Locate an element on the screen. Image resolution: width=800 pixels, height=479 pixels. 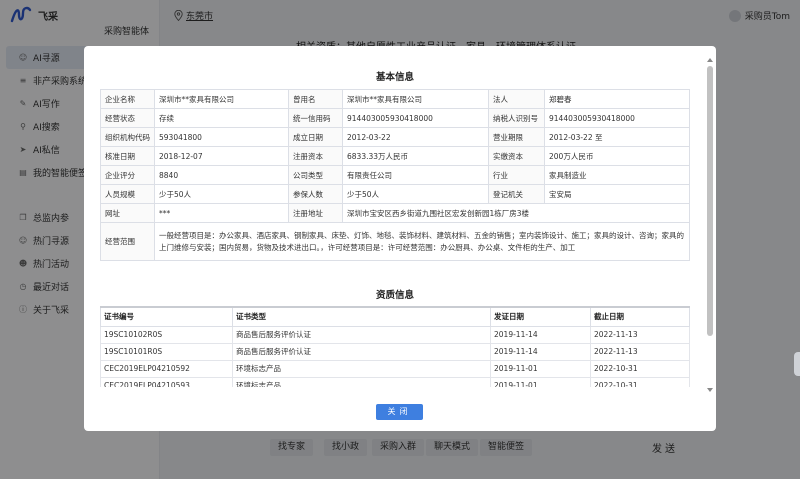
info-key: 企业名称 is located at coordinates (127, 99).